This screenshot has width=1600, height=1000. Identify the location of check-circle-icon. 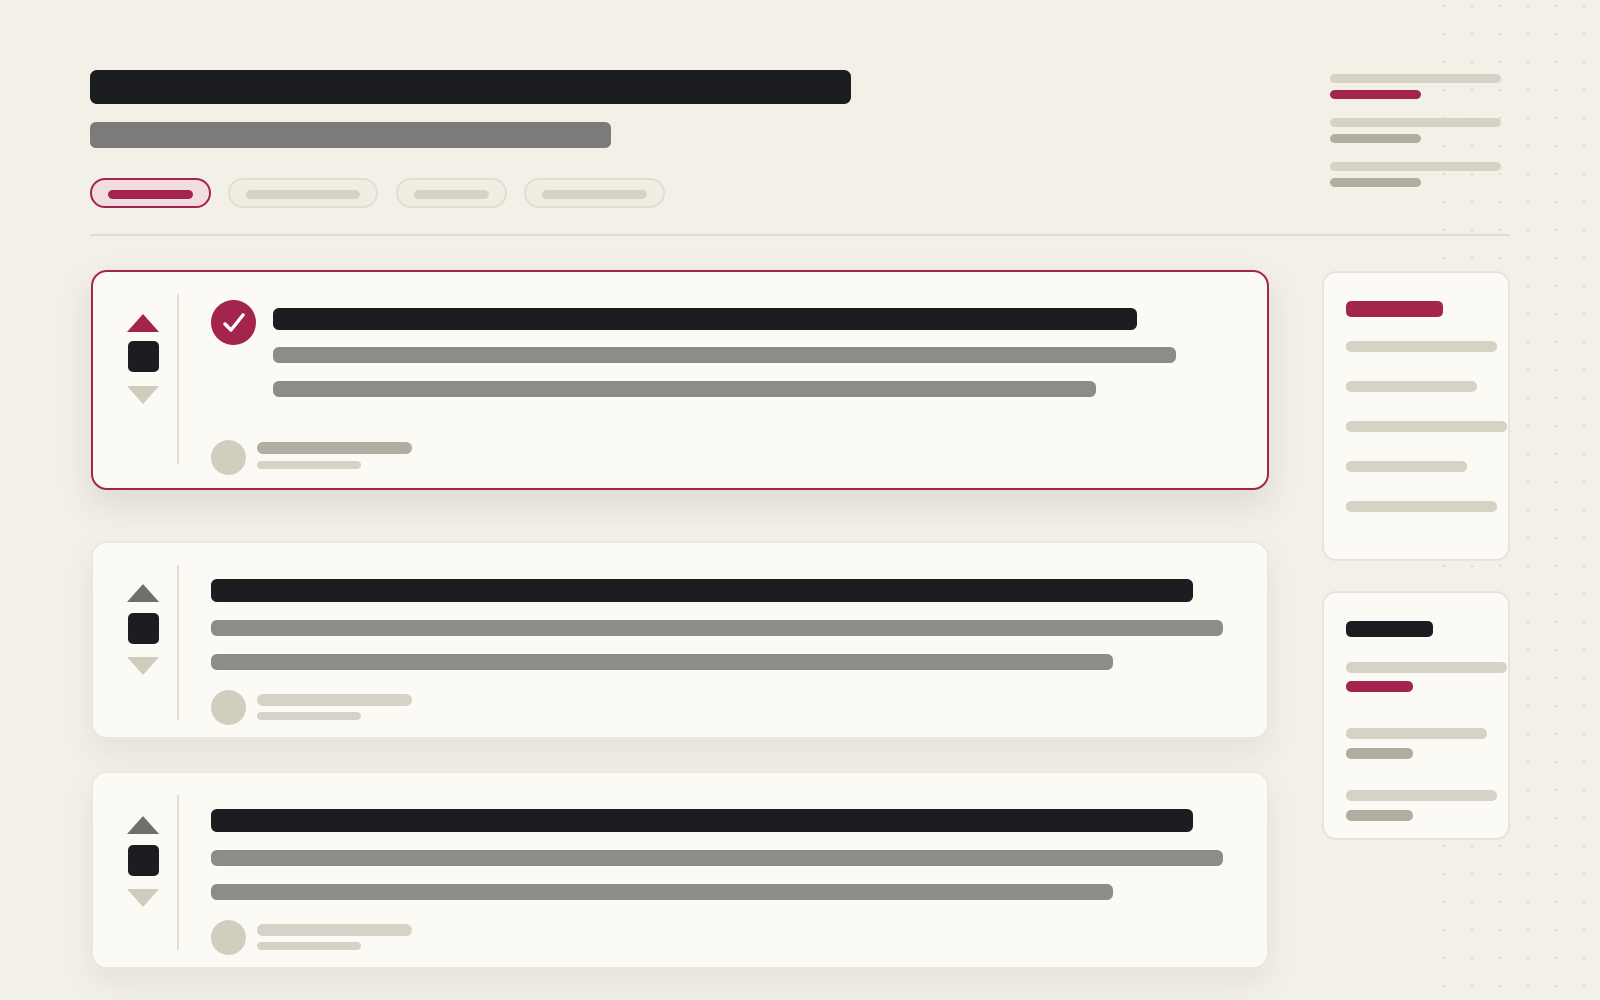
(233, 322).